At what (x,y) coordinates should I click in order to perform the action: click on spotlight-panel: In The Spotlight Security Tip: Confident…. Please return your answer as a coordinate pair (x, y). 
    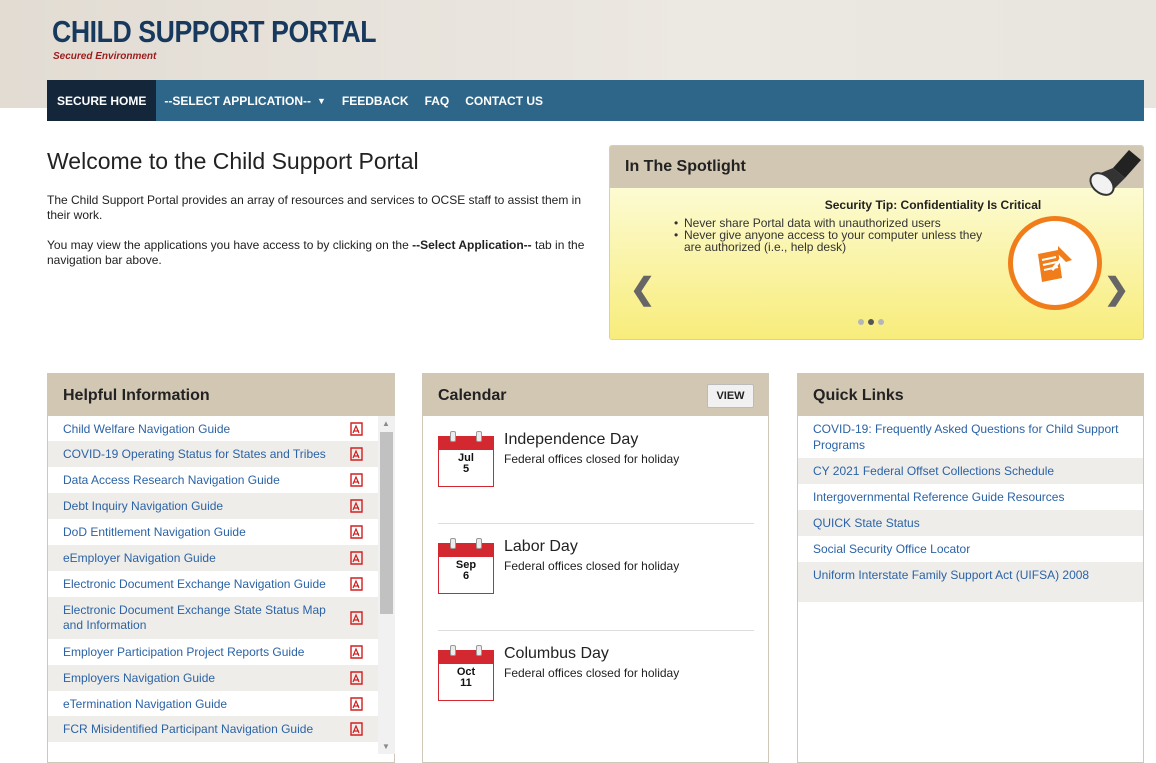
    Looking at the image, I should click on (876, 242).